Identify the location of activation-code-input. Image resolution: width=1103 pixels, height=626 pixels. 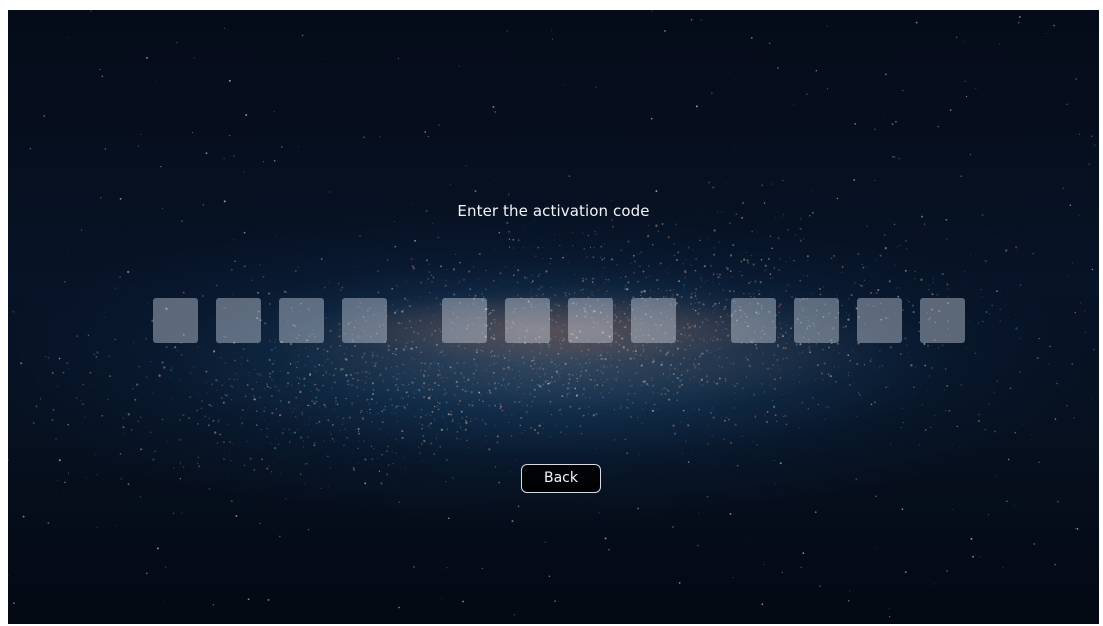
(559, 320).